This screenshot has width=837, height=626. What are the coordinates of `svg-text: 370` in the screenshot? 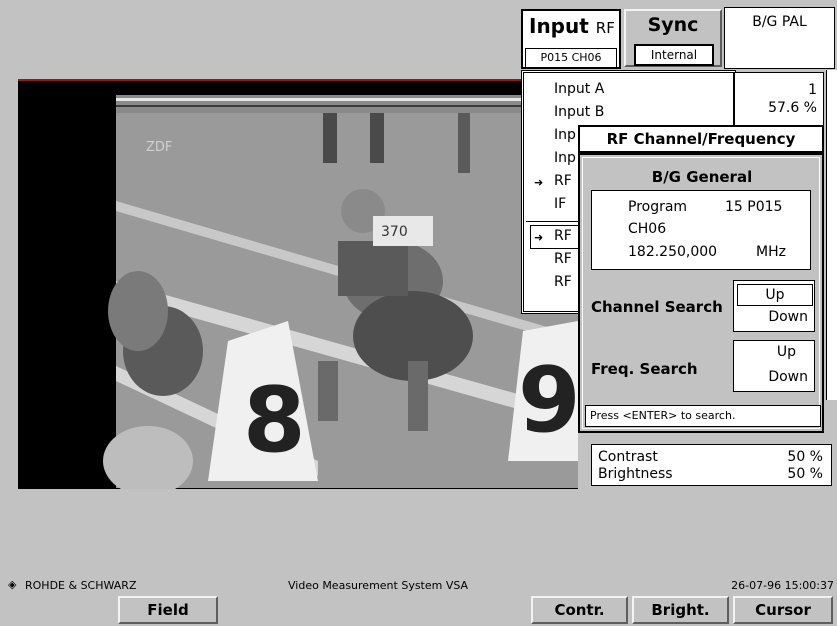 It's located at (394, 232).